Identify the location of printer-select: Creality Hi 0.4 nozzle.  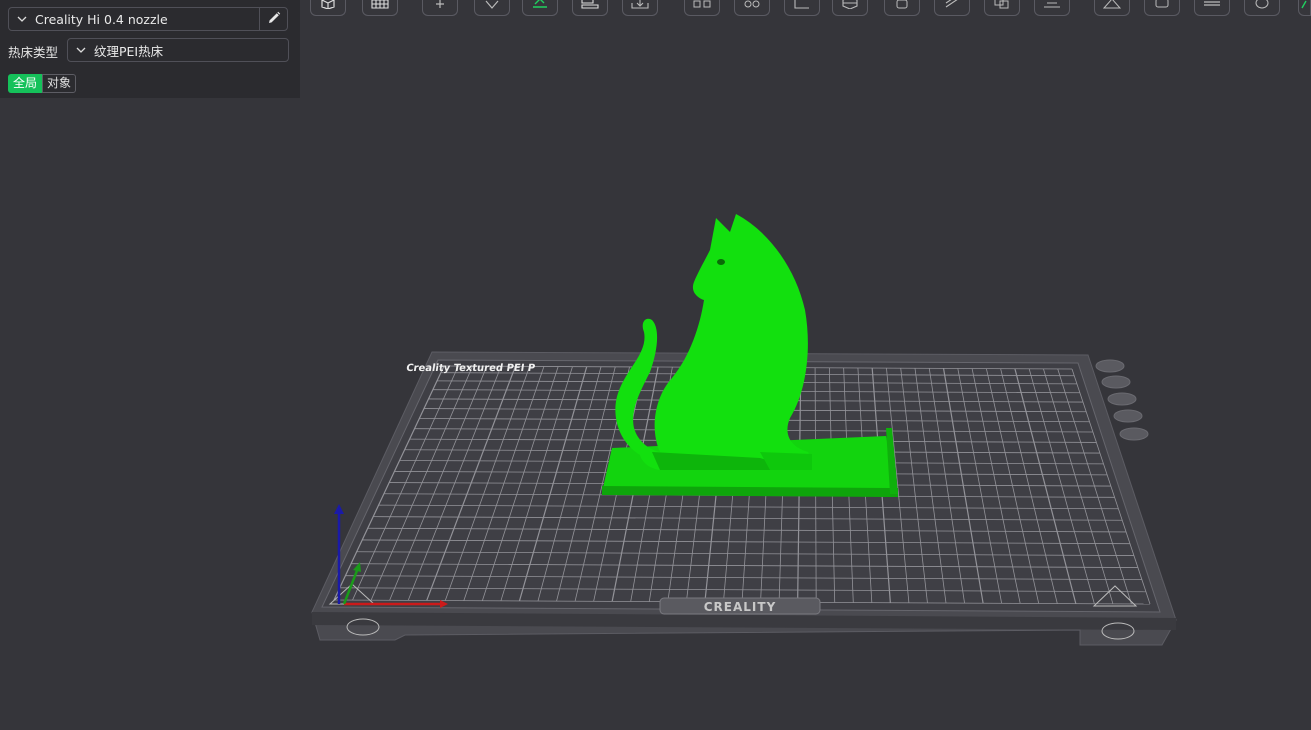
(134, 19).